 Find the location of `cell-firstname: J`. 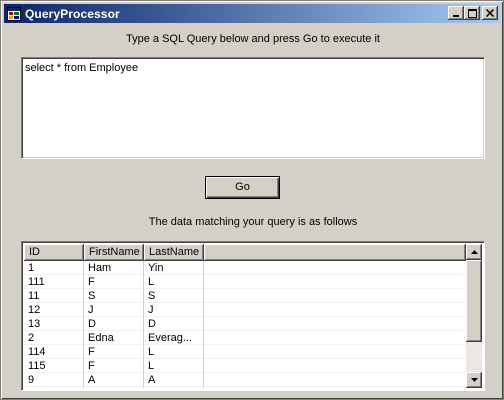

cell-firstname: J is located at coordinates (114, 310).